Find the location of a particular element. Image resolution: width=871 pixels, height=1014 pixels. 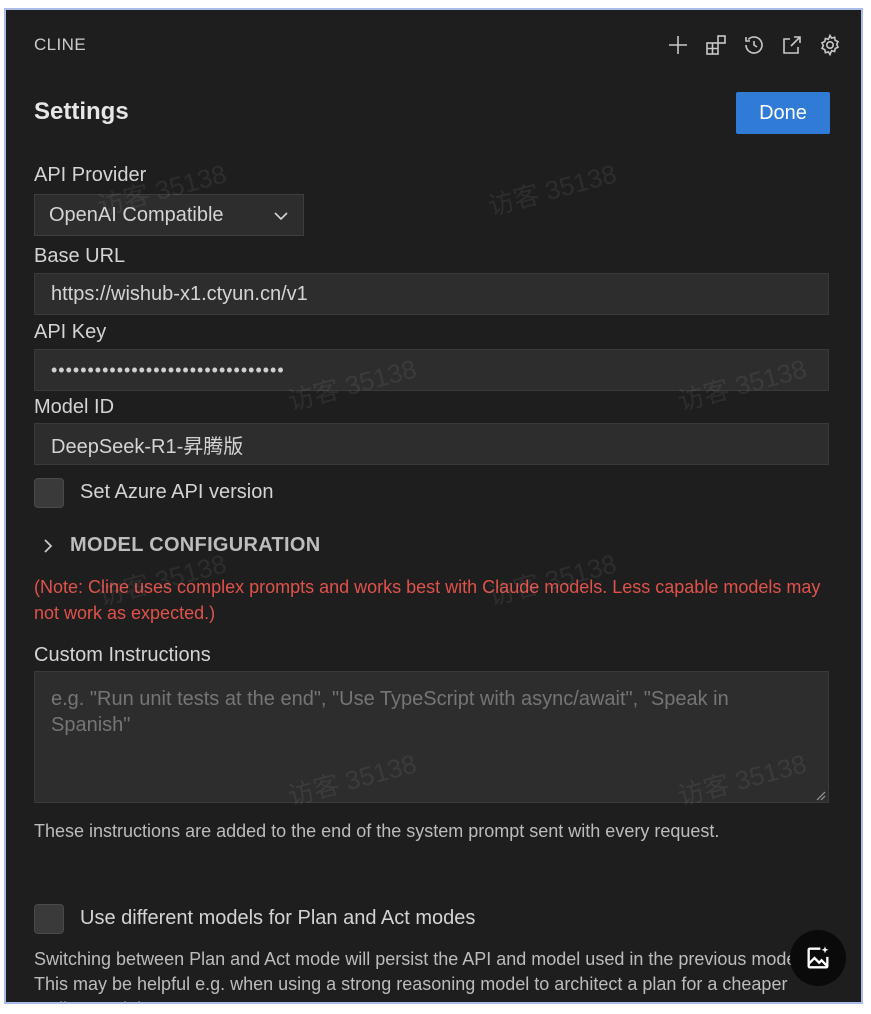

popout-icon is located at coordinates (792, 45).